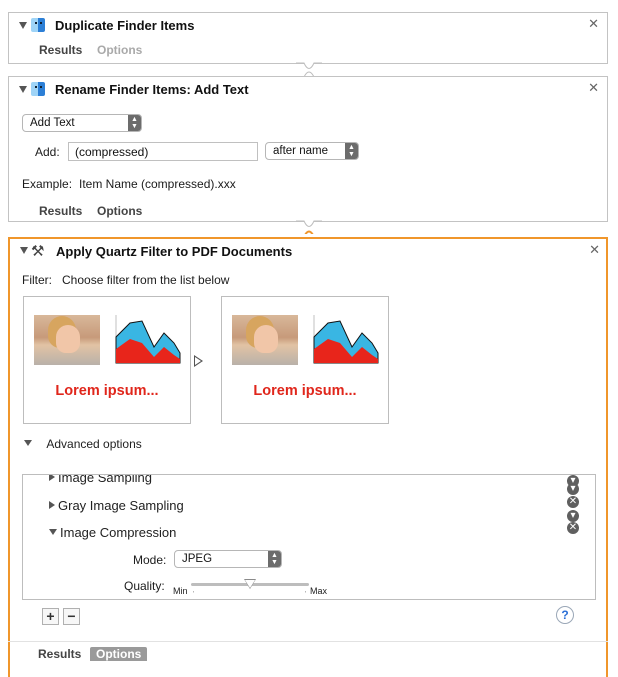  Describe the element at coordinates (71, 616) in the screenshot. I see `remove-button: −` at that location.